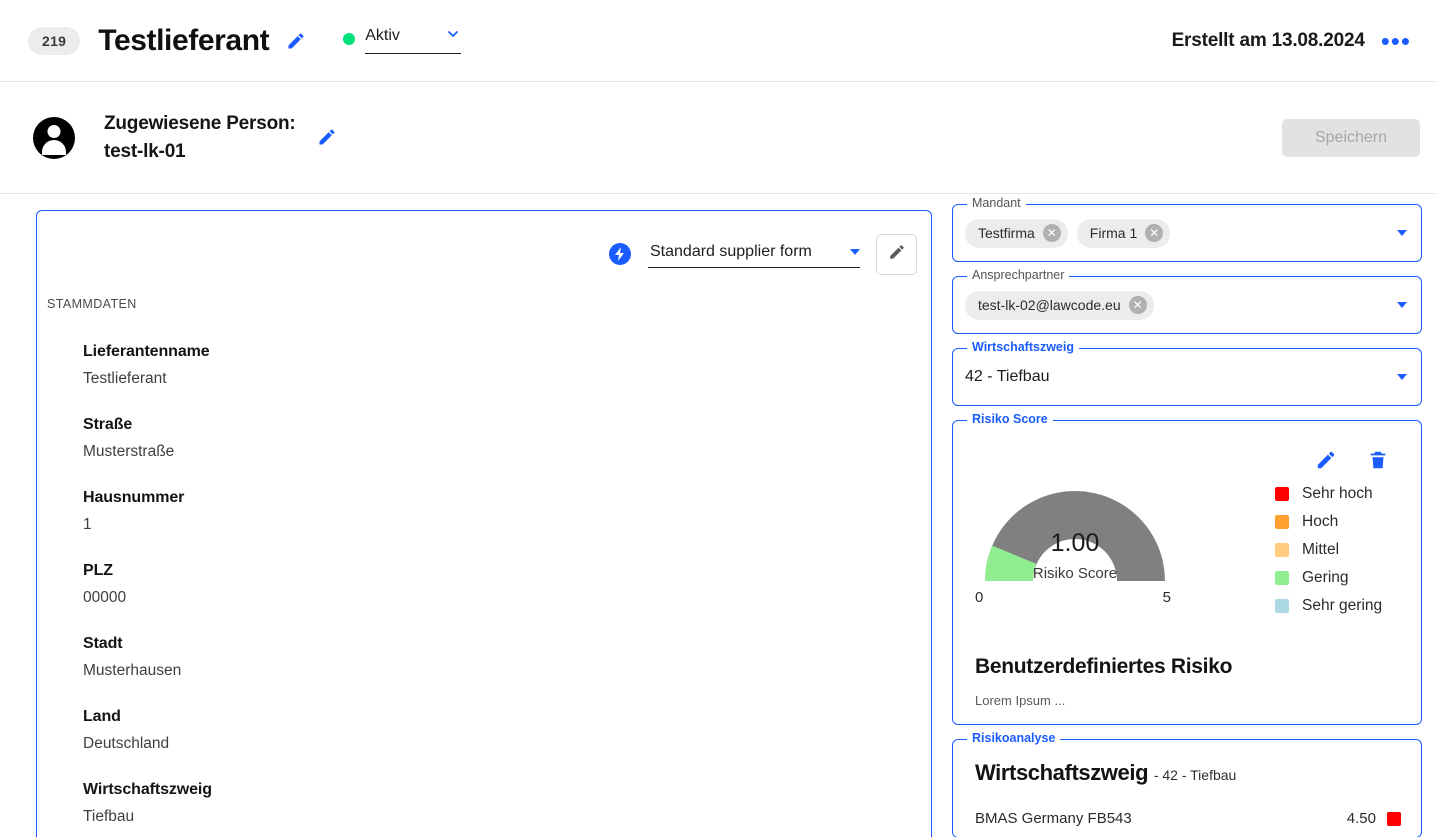 The height and width of the screenshot is (837, 1437). Describe the element at coordinates (1053, 818) in the screenshot. I see `analysis-row-name: BMAS Germany FB543` at that location.